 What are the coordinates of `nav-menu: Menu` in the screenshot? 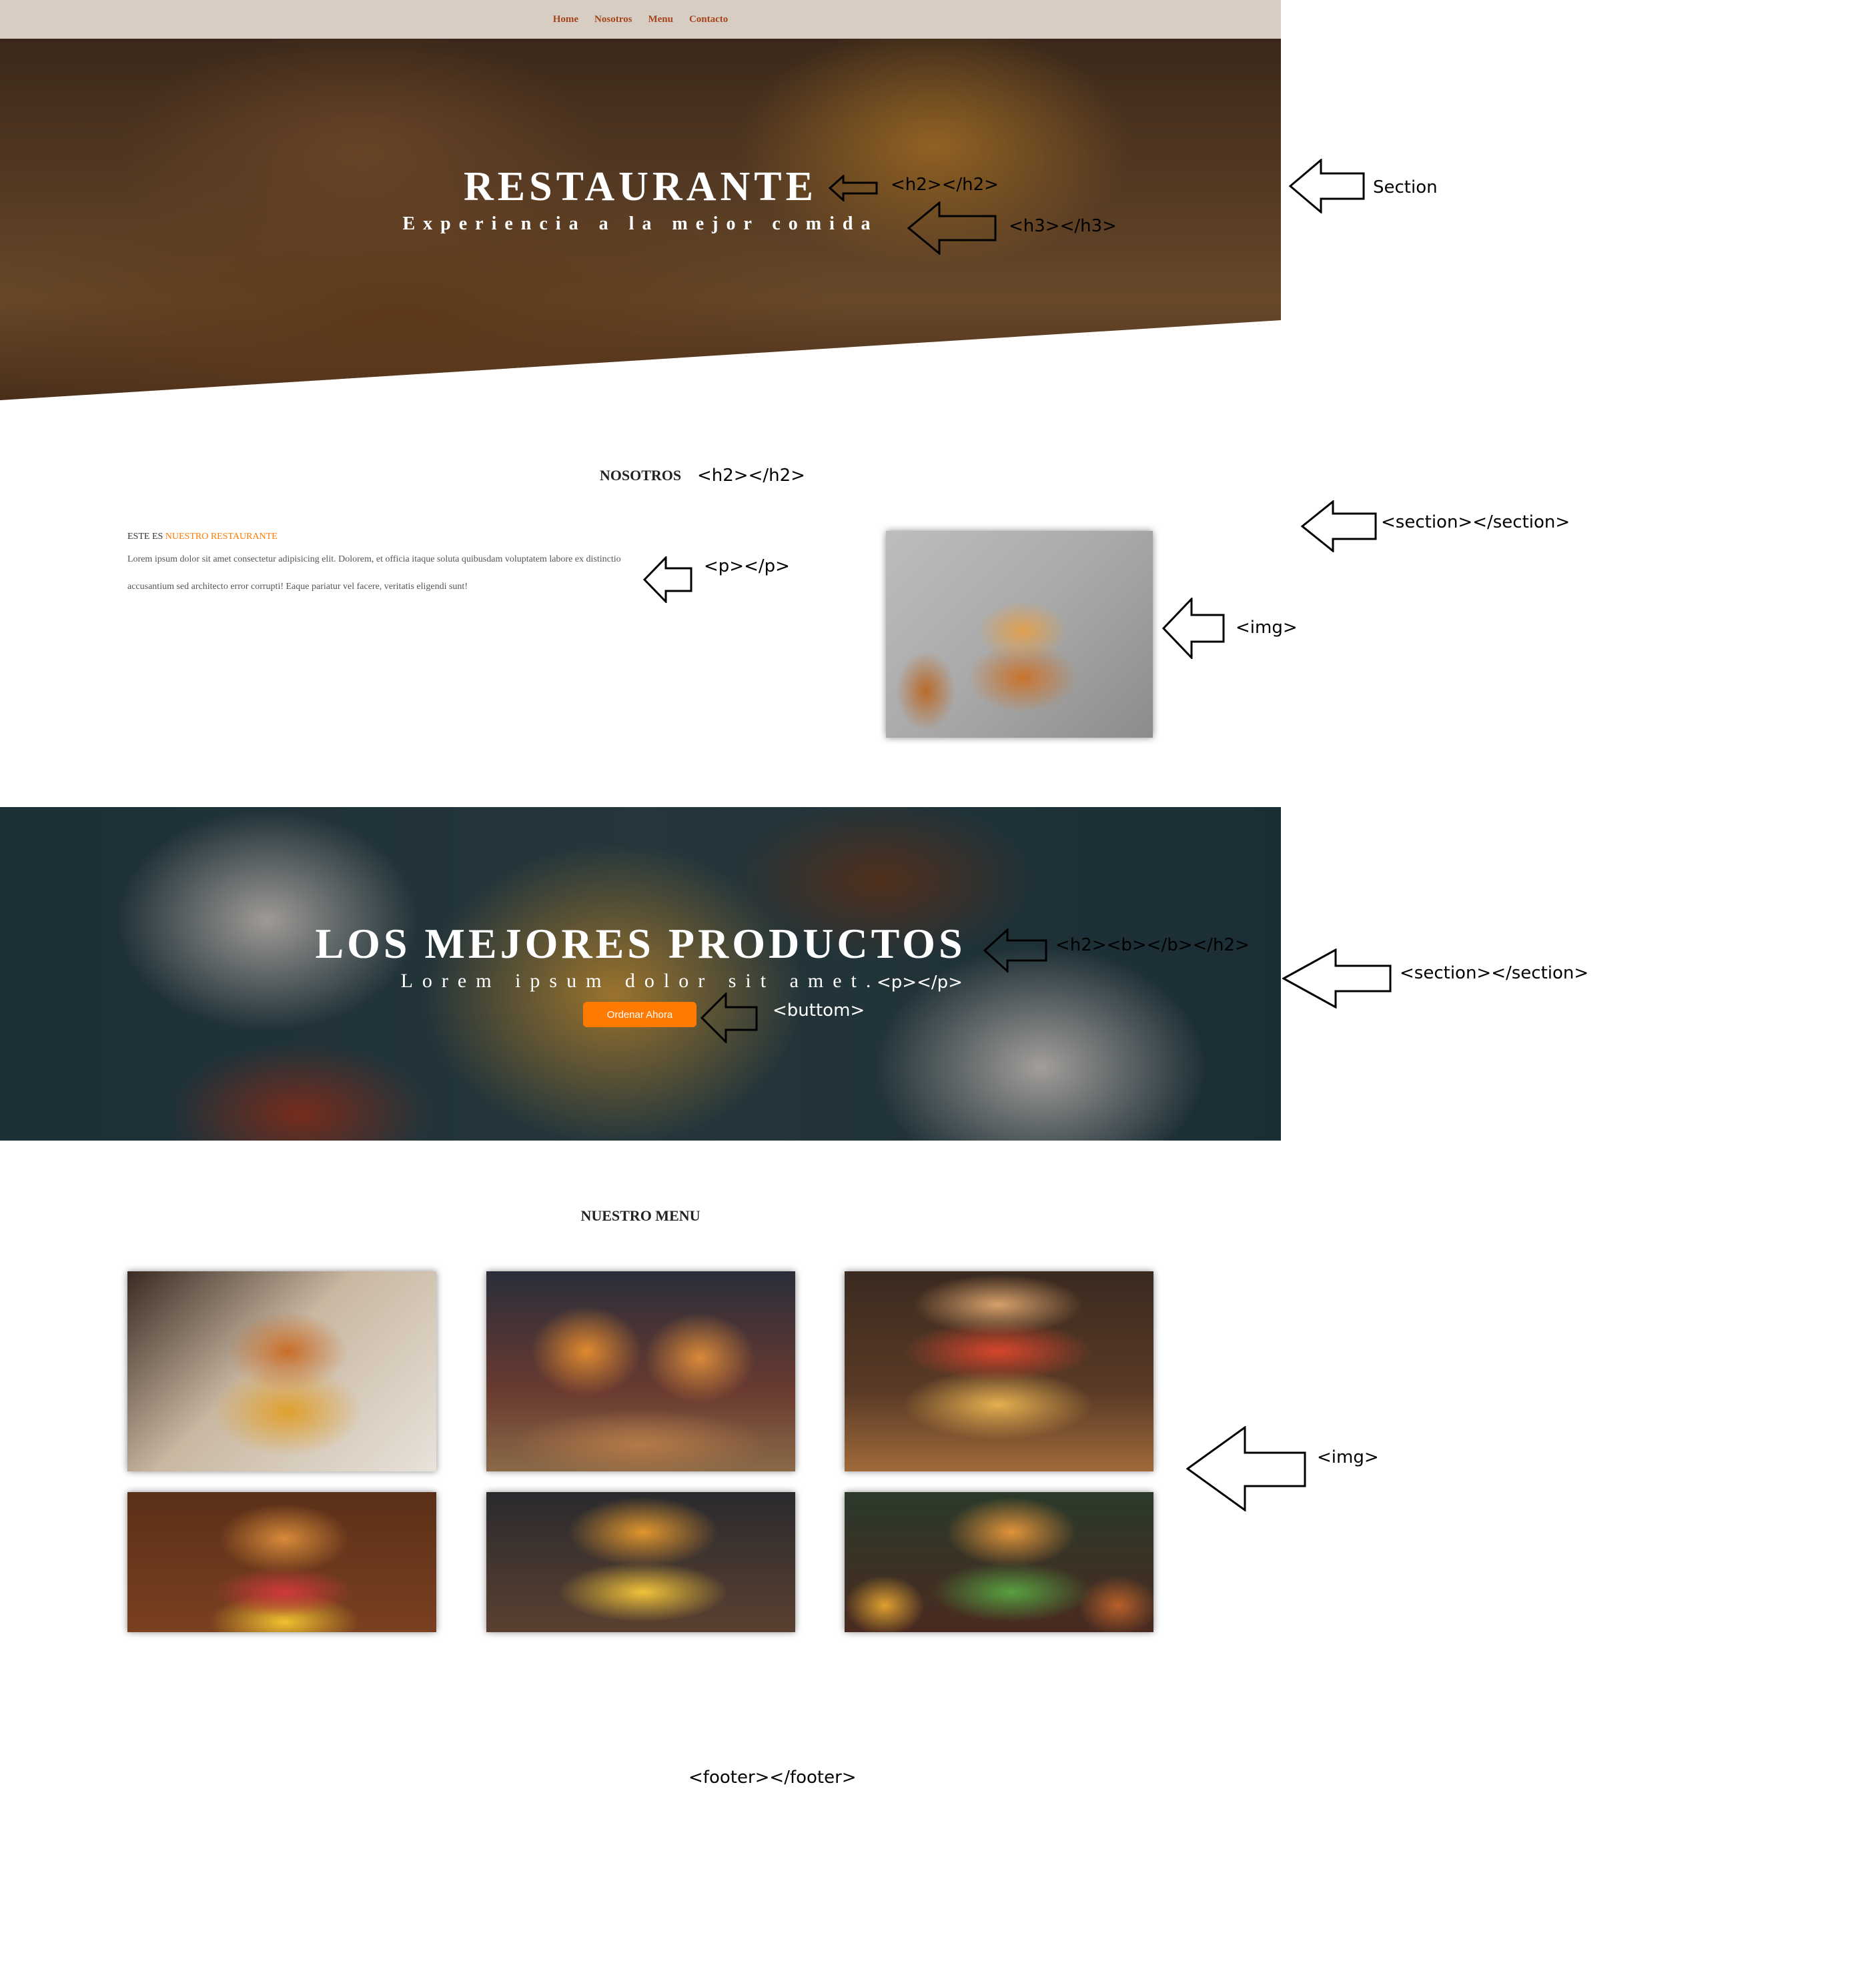 It's located at (660, 19).